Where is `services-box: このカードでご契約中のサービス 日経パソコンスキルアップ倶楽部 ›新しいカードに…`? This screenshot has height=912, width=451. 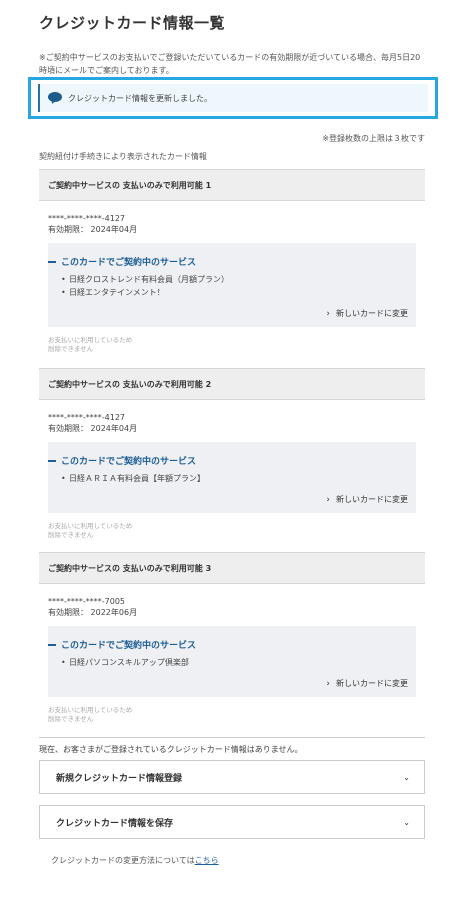 services-box: このカードでご契約中のサービス 日経パソコンスキルアップ倶楽部 ›新しいカードに… is located at coordinates (232, 661).